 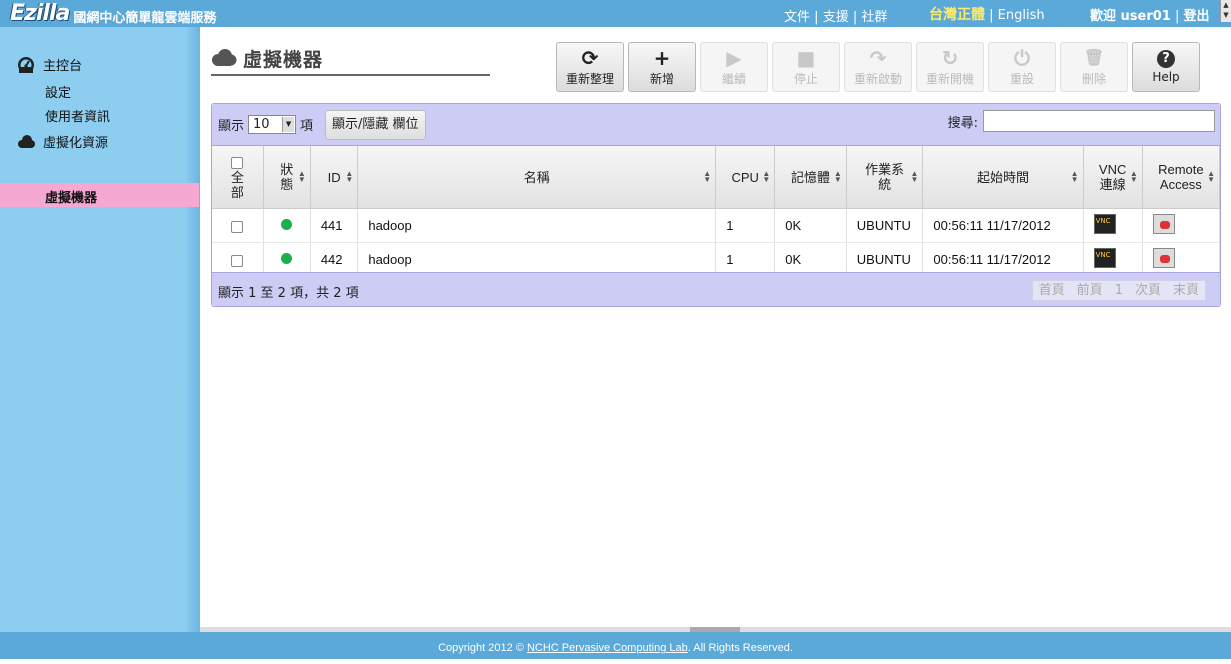 I want to click on plus-icon: +, so click(x=662, y=57).